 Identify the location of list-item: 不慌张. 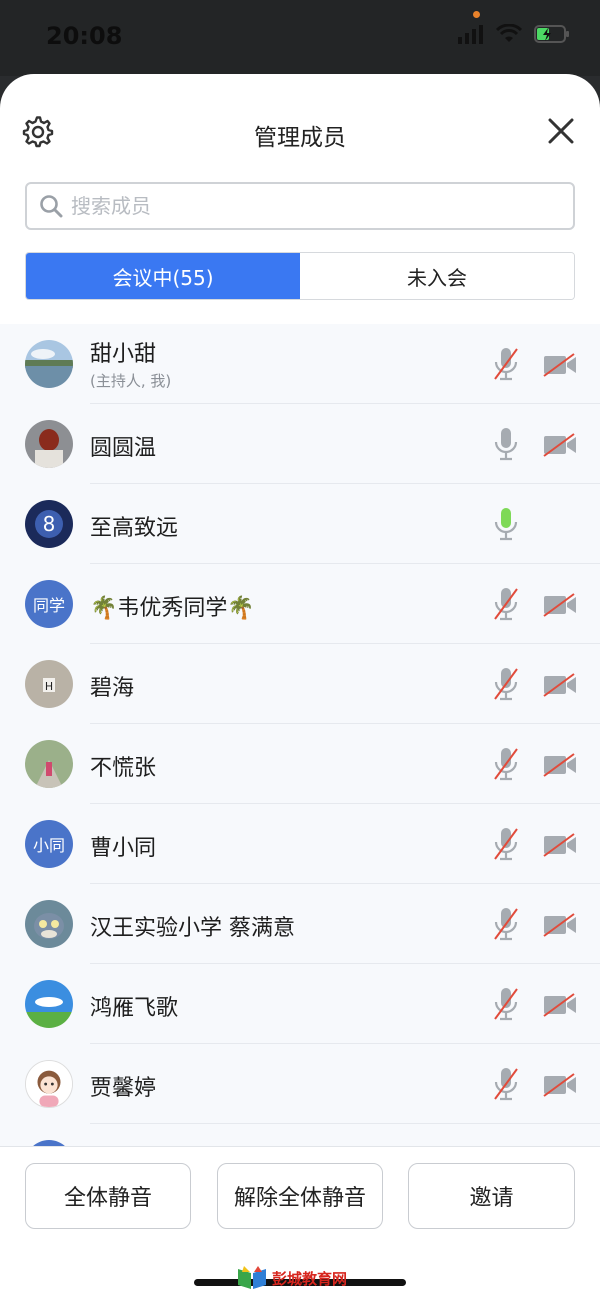
(300, 764).